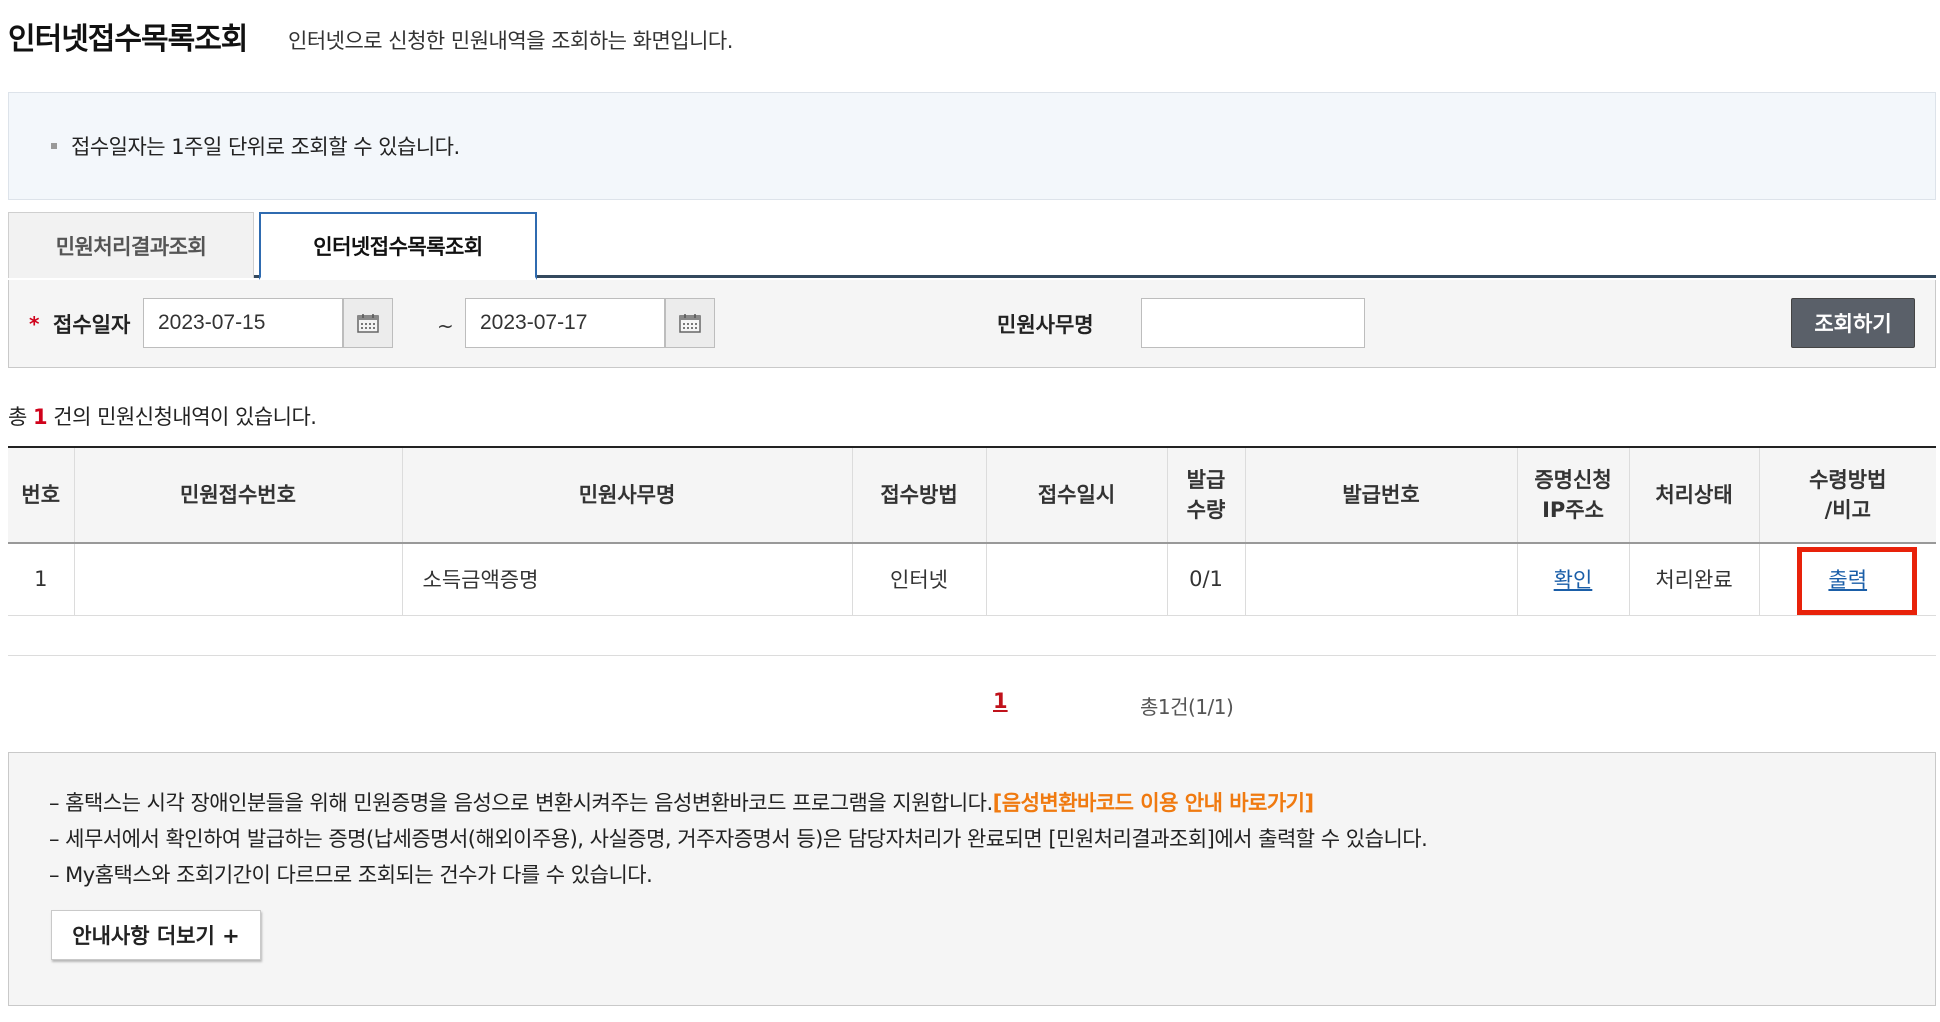 The image size is (1940, 1022). What do you see at coordinates (972, 146) in the screenshot?
I see `info-box: 접수일자는 1주일 단위로 조회할 수 있습니다.` at bounding box center [972, 146].